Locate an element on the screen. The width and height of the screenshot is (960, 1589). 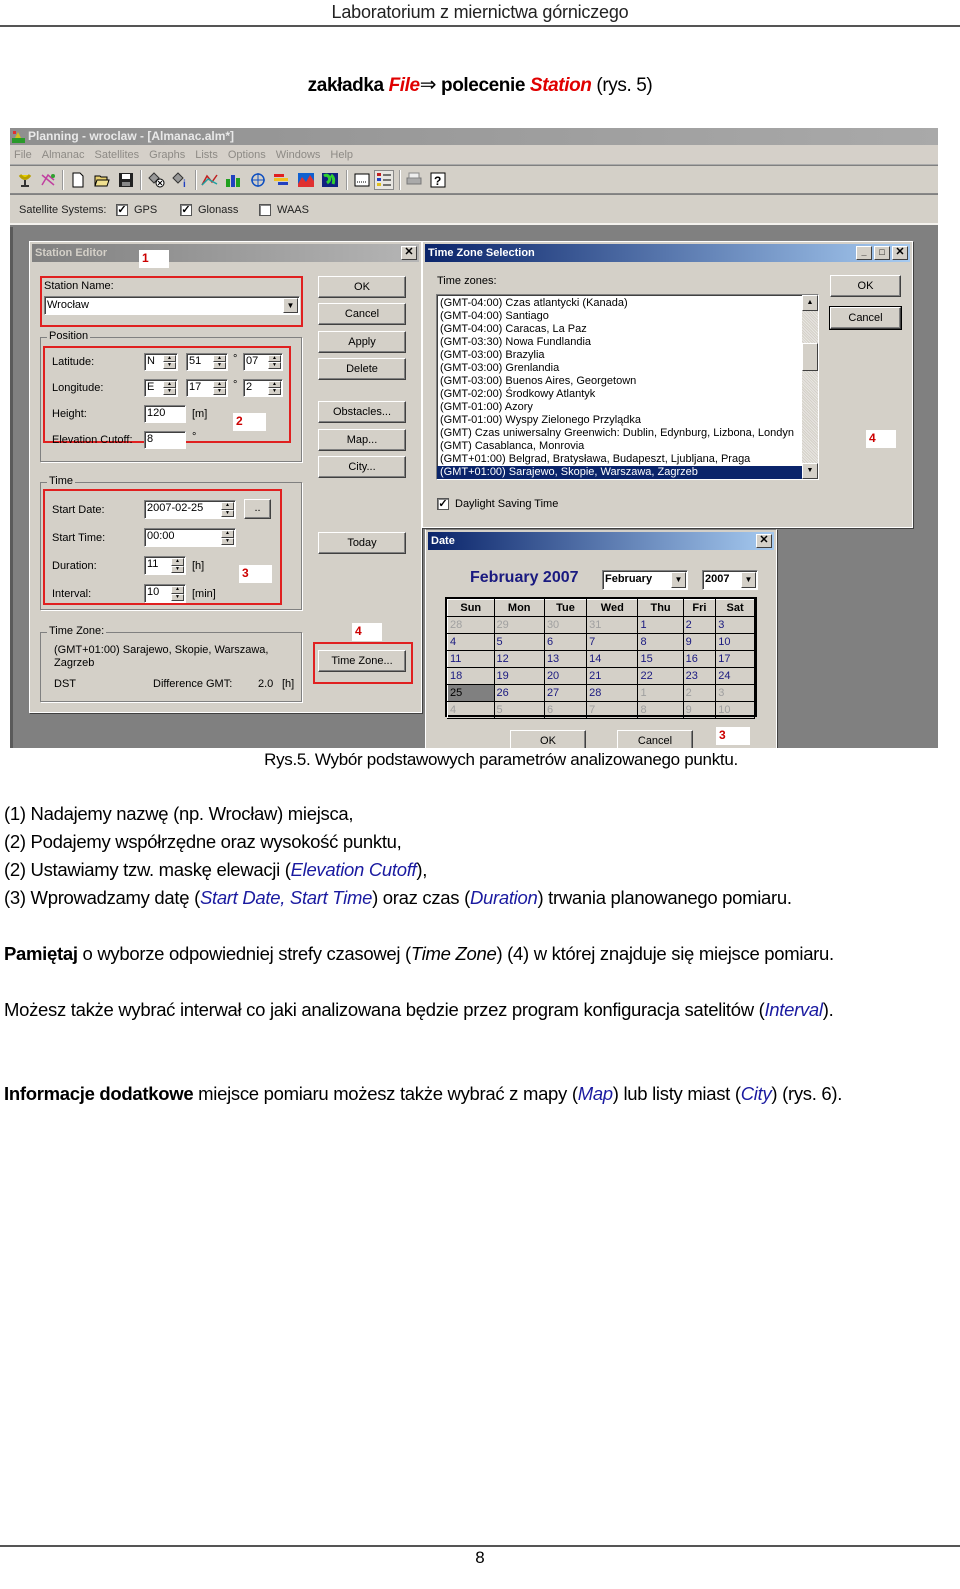
dst-checkbox: ✓ is located at coordinates (443, 504).